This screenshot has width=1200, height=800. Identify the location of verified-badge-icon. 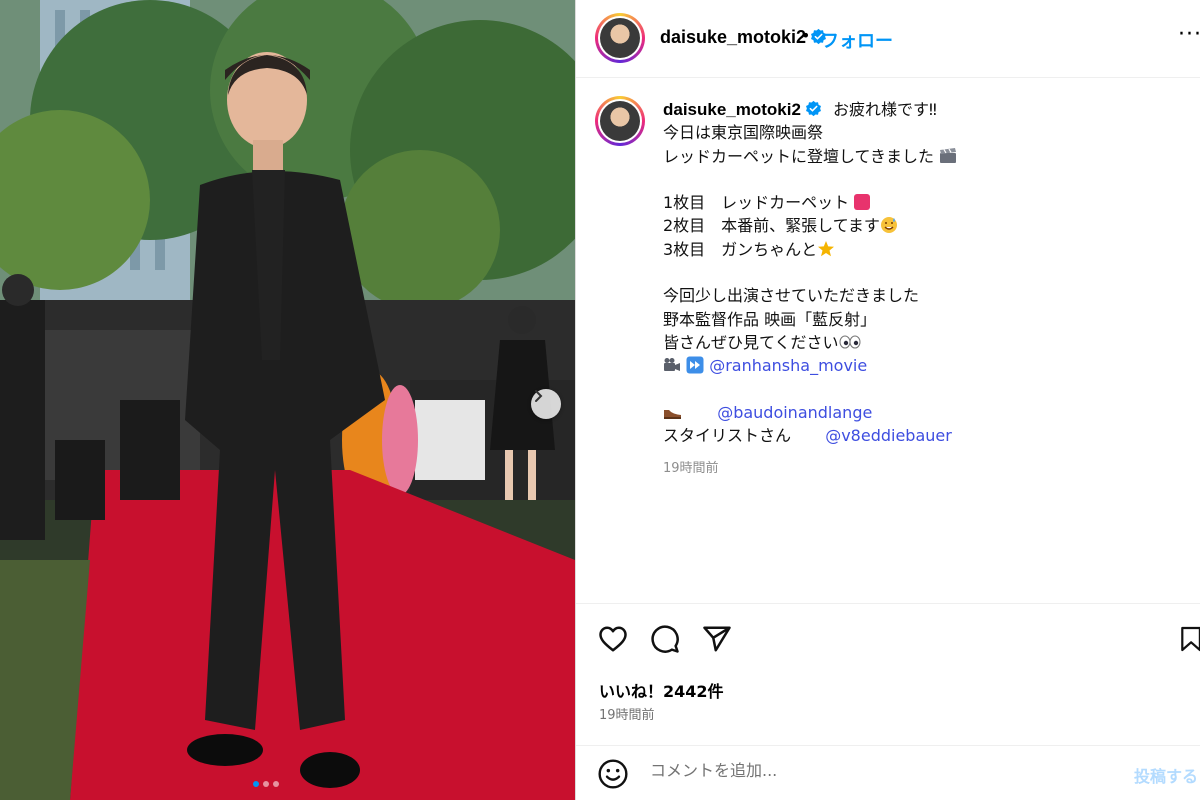
(813, 108).